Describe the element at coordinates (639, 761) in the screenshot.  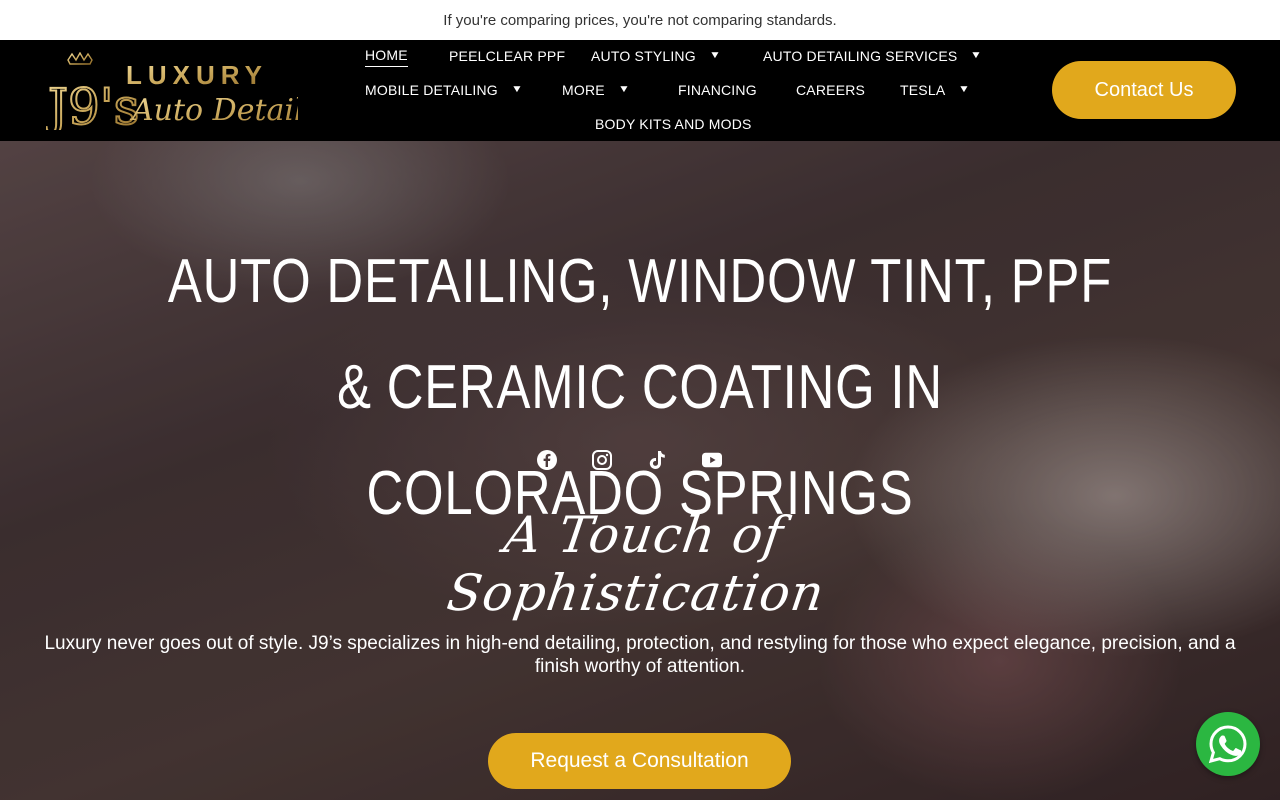
I see `request-consultation-button: Request a Consultation` at that location.